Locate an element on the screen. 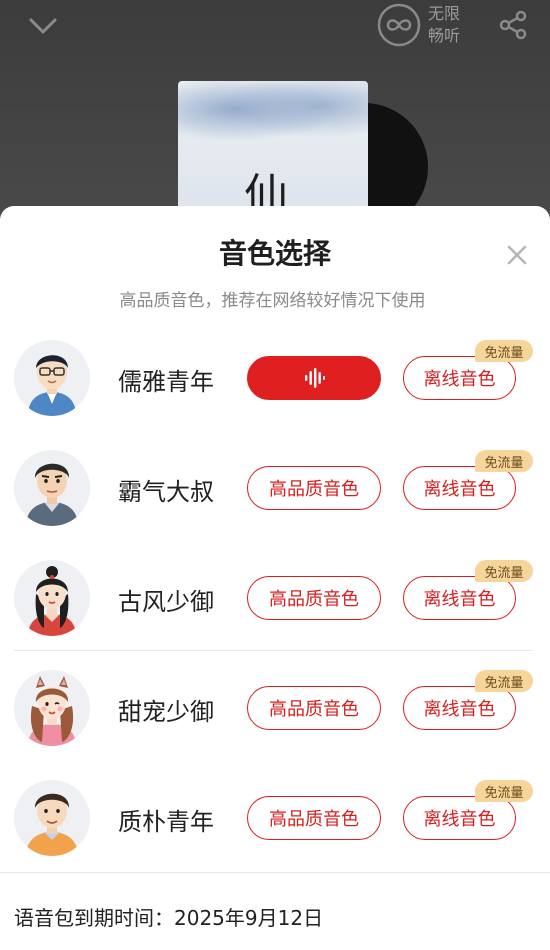 The height and width of the screenshot is (950, 550). sound-wave-icon is located at coordinates (315, 378).